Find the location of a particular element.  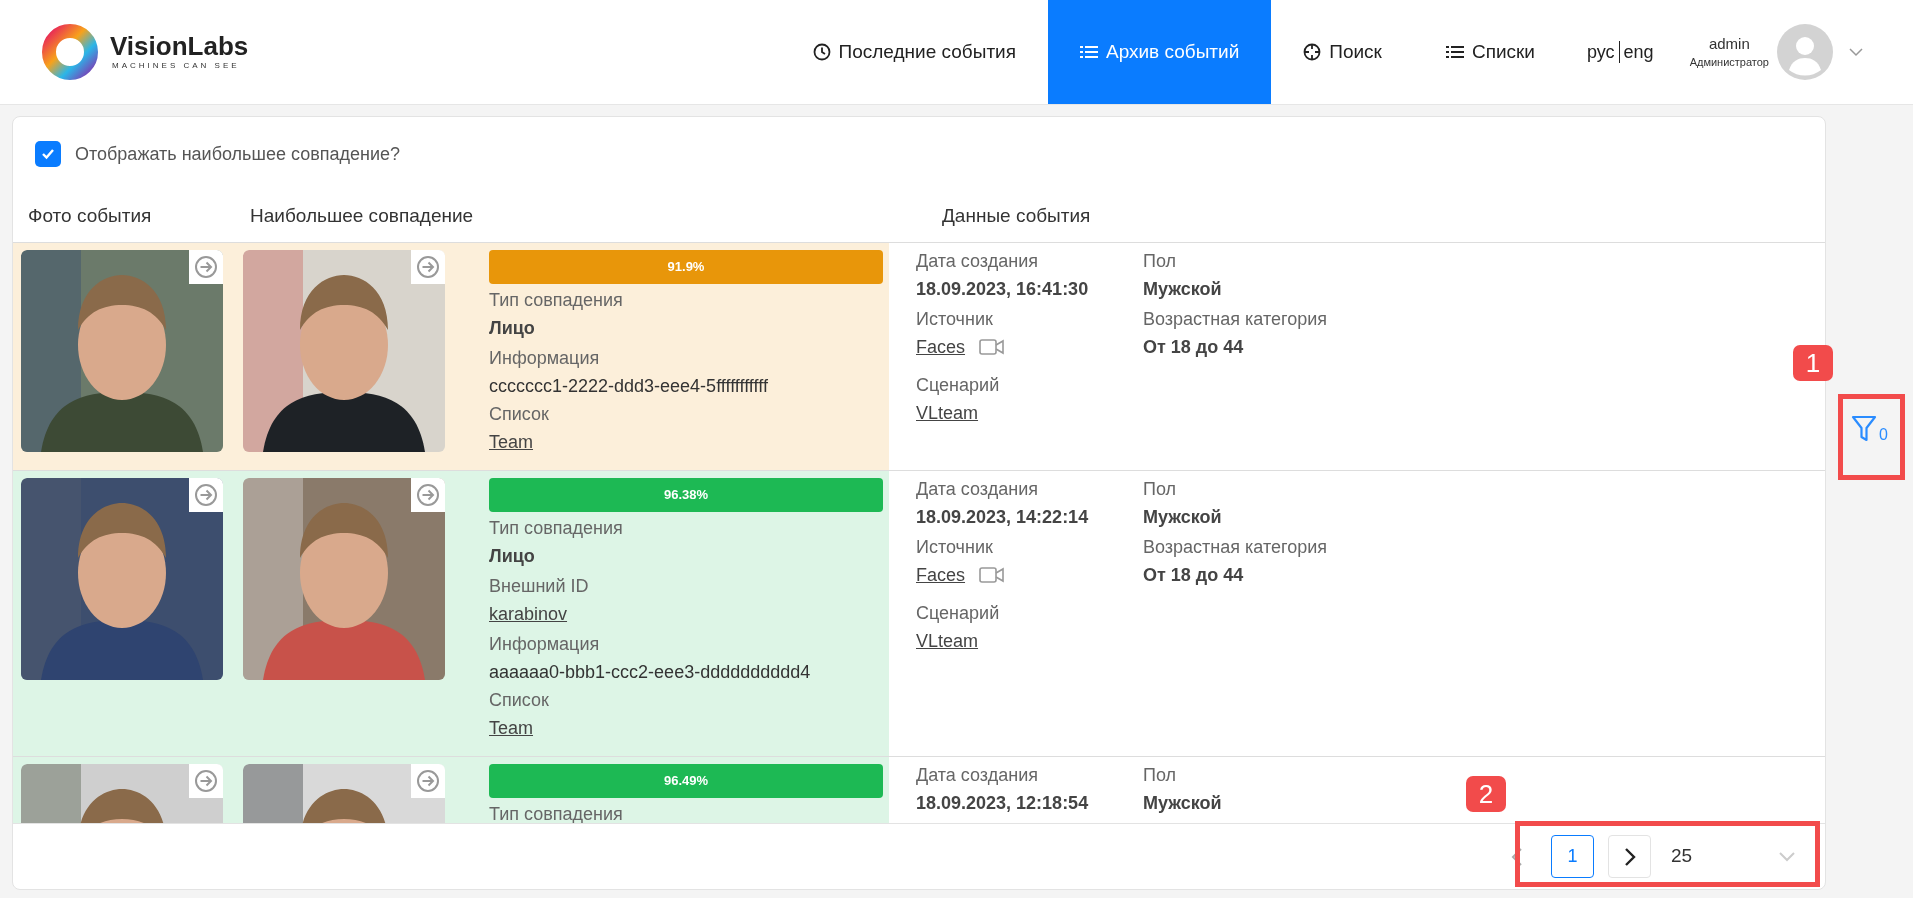

language-link: eng is located at coordinates (1638, 52).